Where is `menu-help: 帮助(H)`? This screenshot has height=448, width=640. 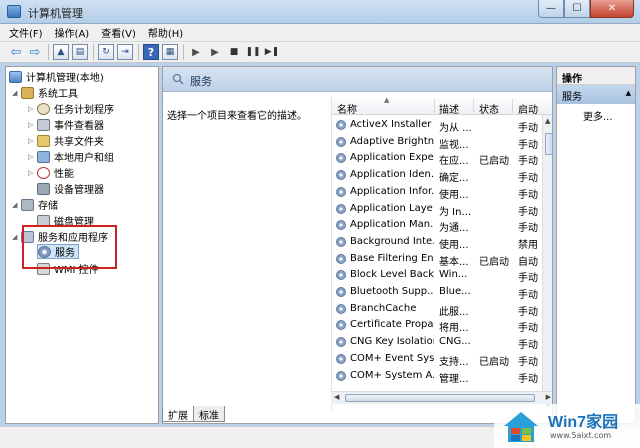
menu-help: 帮助(H) is located at coordinates (165, 32).